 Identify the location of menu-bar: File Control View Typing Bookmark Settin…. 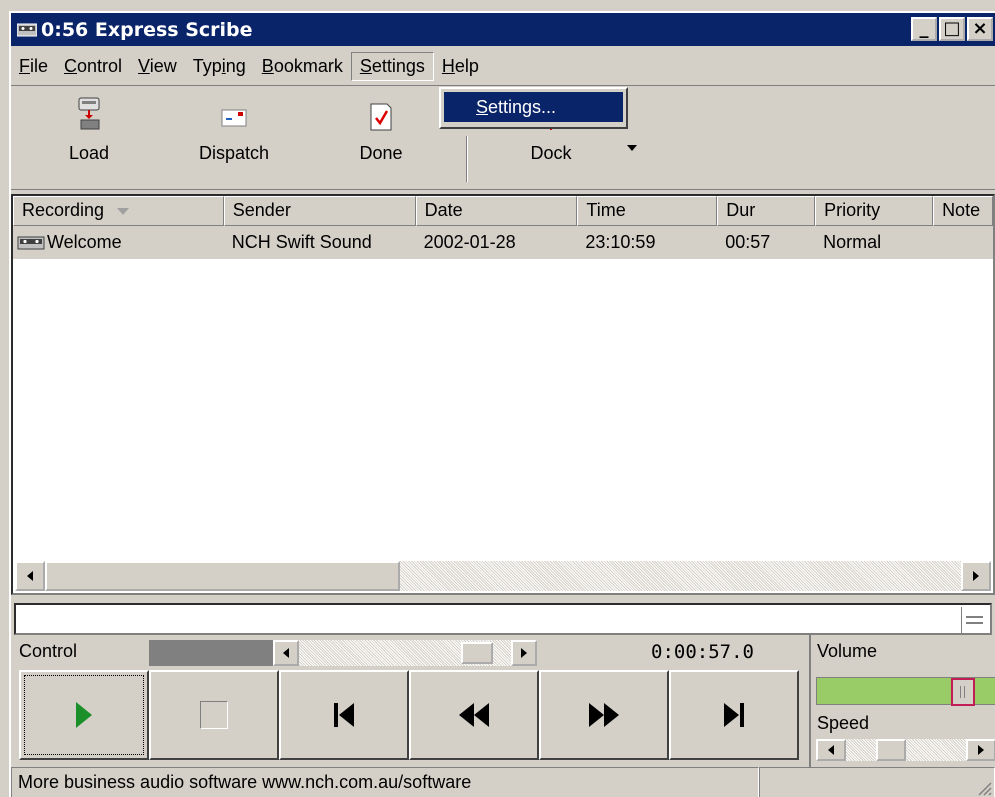
(503, 66).